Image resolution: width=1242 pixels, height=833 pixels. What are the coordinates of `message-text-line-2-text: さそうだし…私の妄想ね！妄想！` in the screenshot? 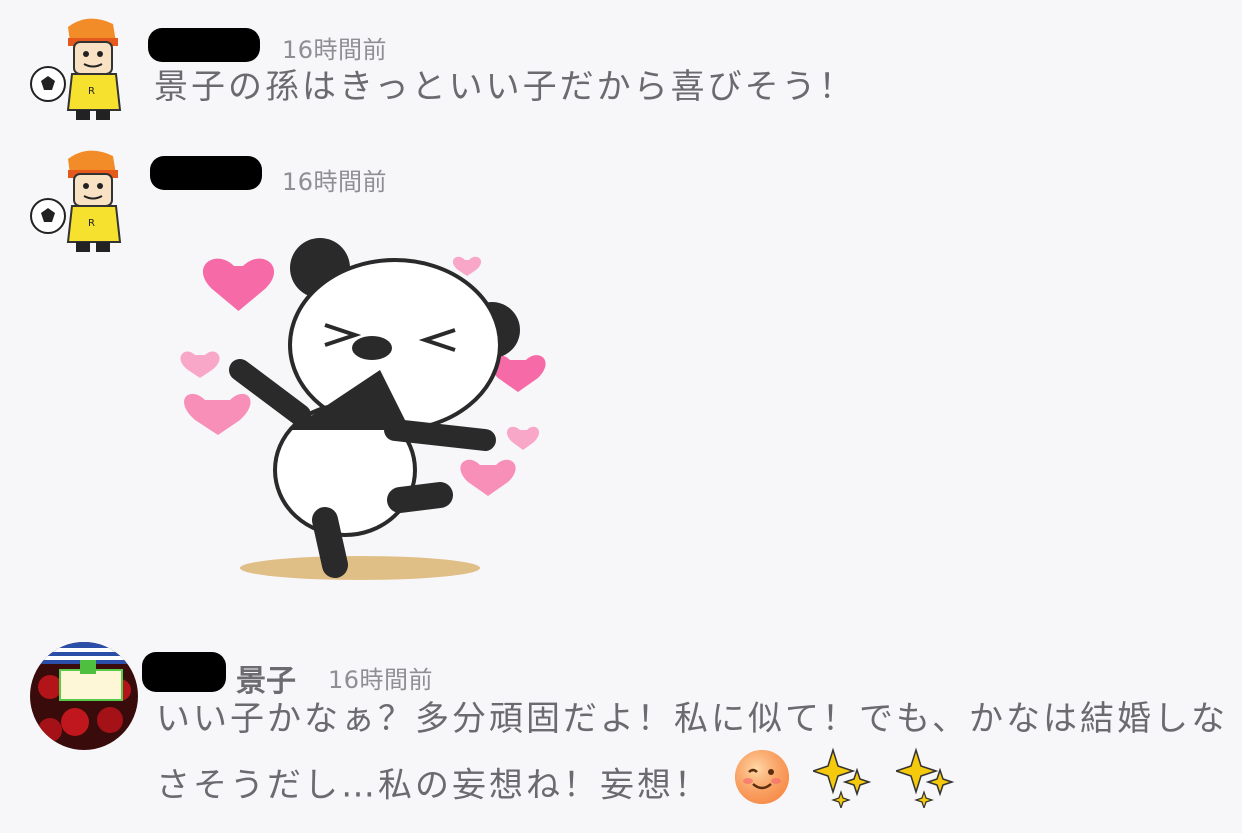 It's located at (433, 785).